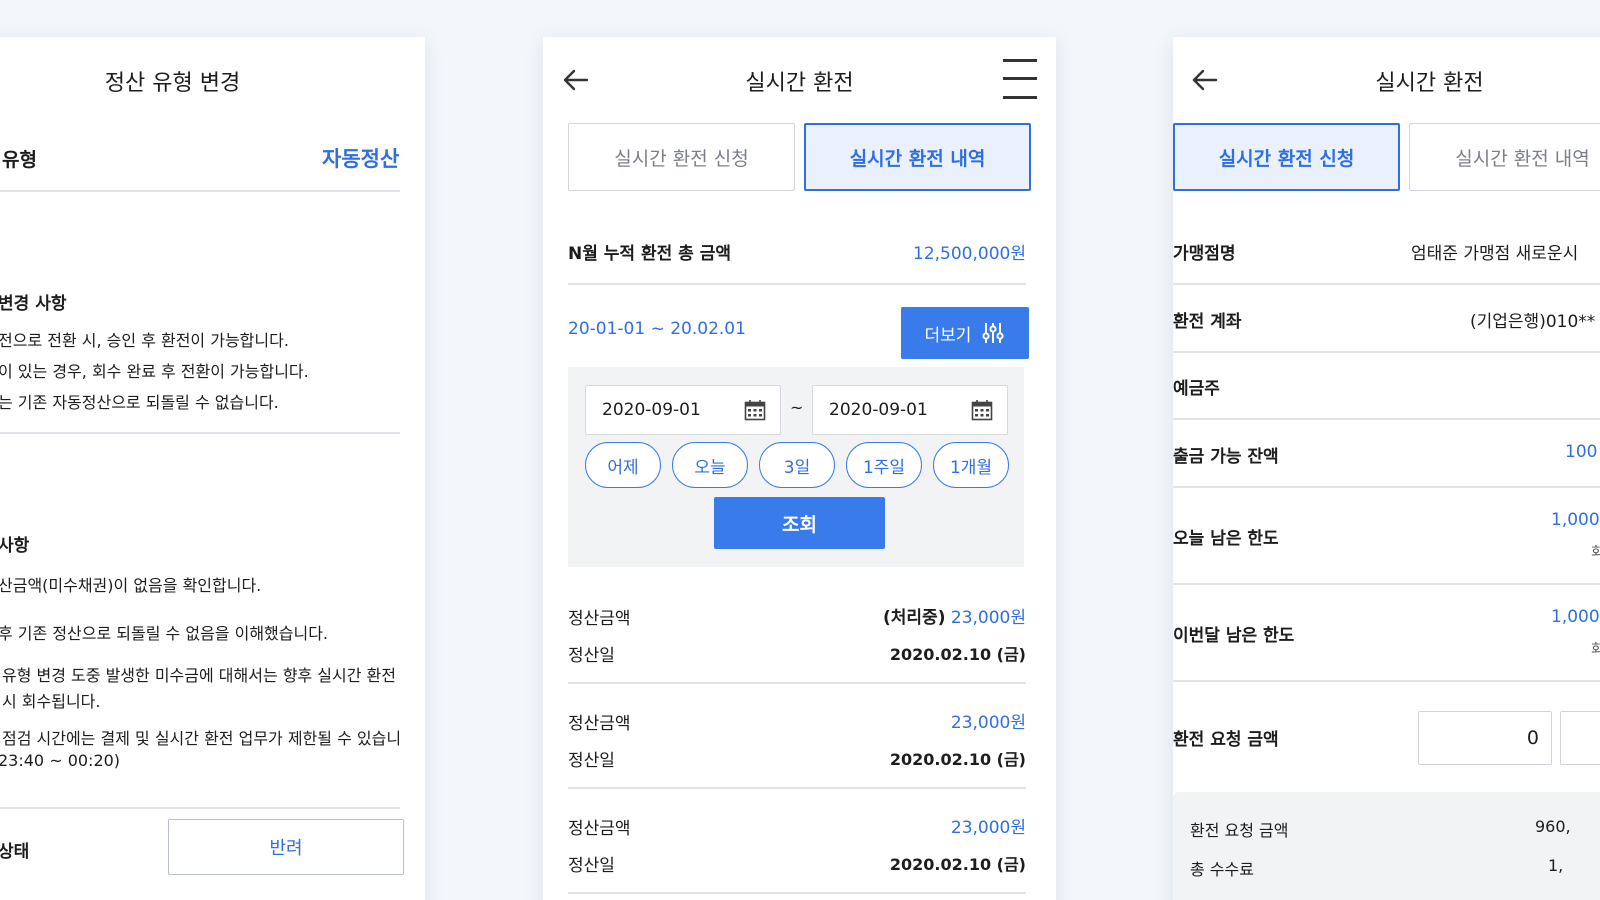 The width and height of the screenshot is (1600, 900). Describe the element at coordinates (286, 847) in the screenshot. I see `reject-button: 반려` at that location.